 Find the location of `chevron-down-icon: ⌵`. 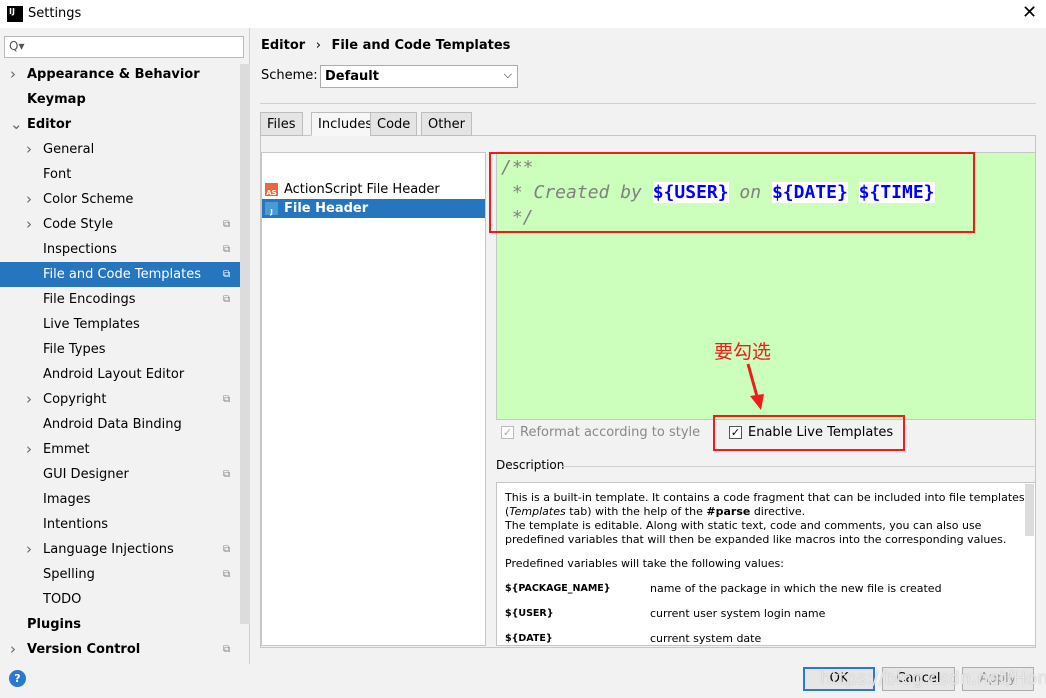

chevron-down-icon: ⌵ is located at coordinates (507, 74).